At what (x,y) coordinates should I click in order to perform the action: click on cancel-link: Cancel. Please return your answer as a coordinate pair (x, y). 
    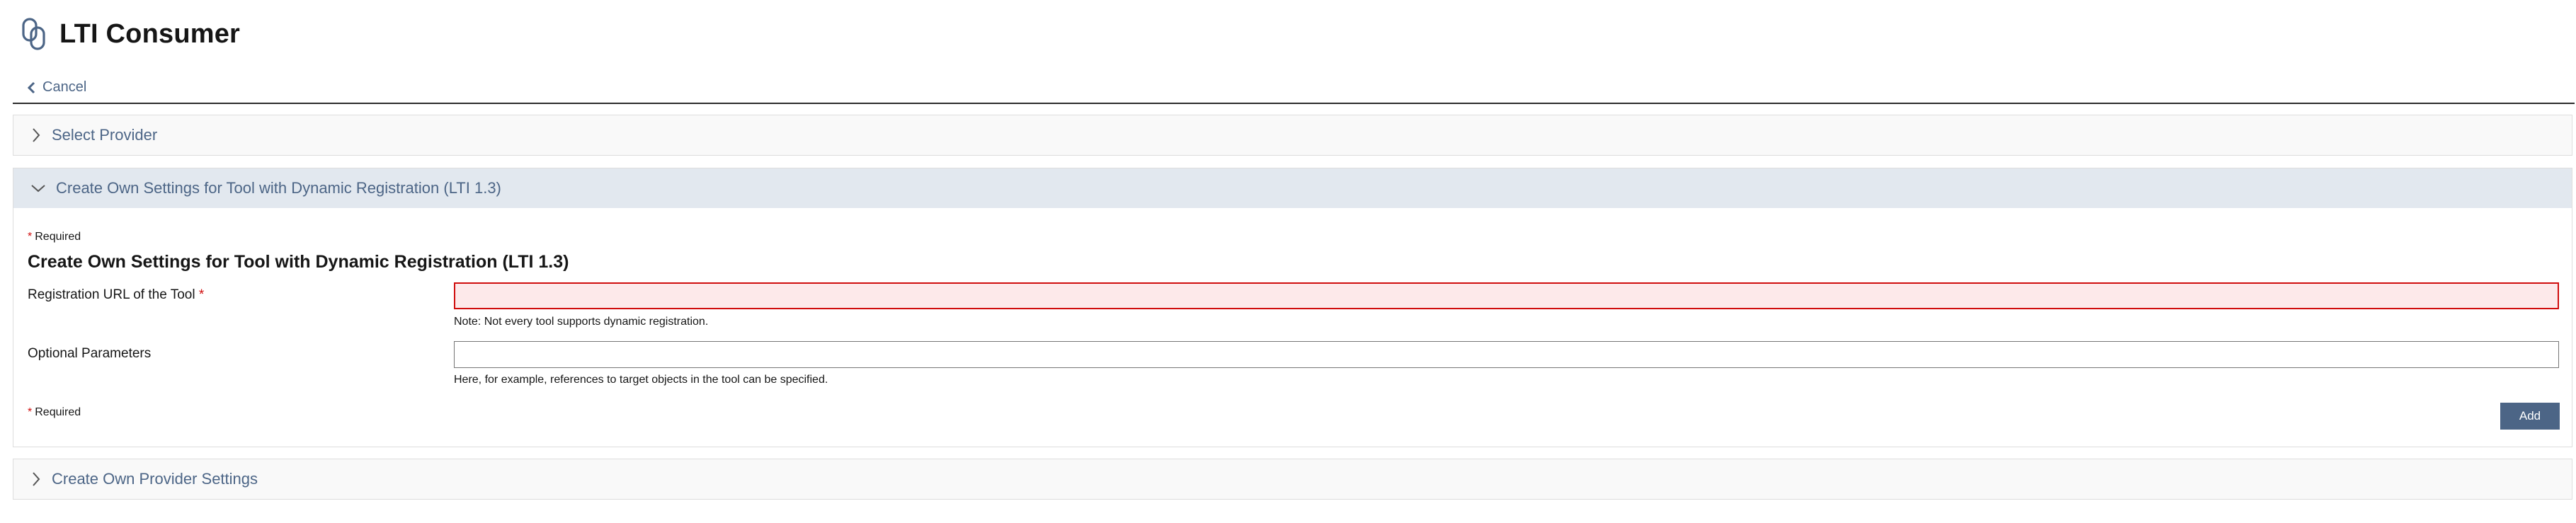
    Looking at the image, I should click on (56, 88).